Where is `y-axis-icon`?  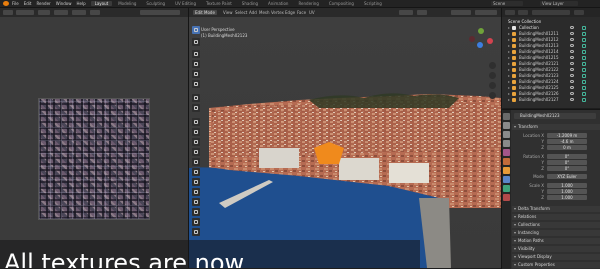
y-axis-icon is located at coordinates (481, 31).